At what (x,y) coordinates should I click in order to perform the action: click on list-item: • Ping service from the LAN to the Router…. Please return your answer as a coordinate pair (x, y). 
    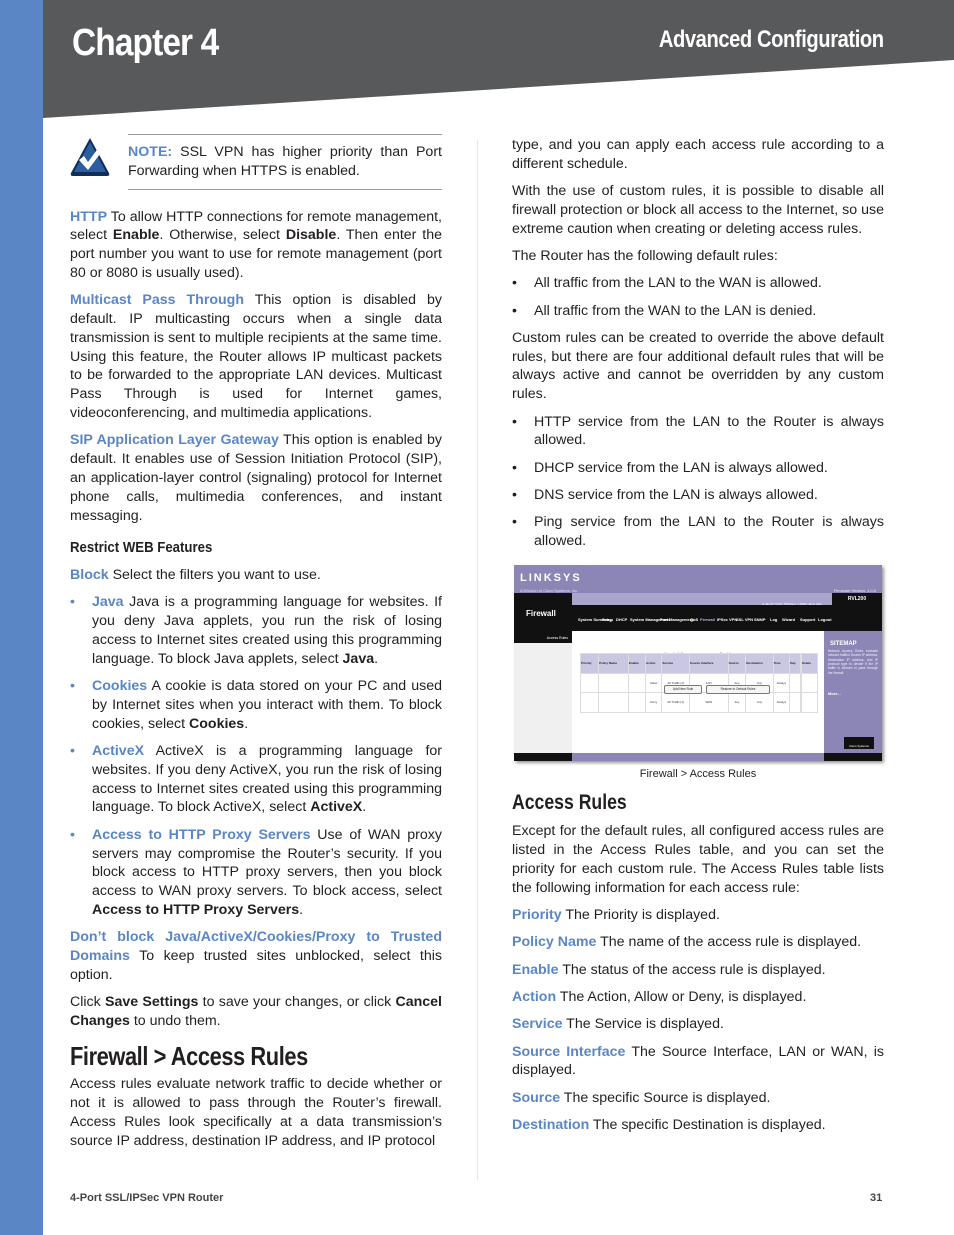
    Looking at the image, I should click on (698, 532).